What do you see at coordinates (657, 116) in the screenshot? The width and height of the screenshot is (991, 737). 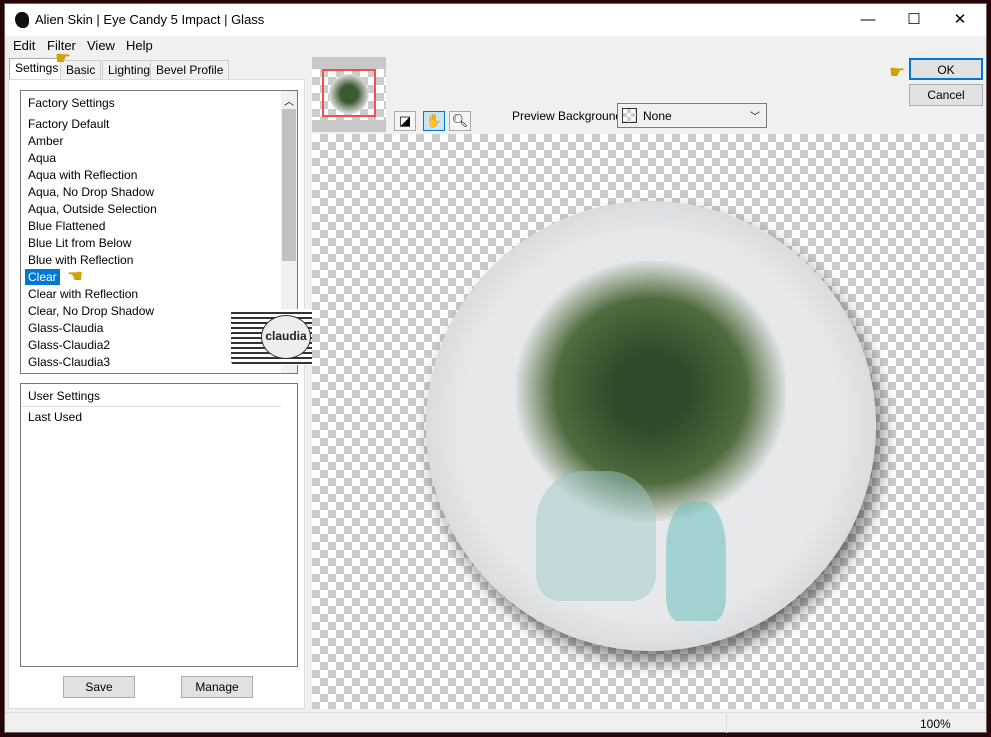 I see `dropdown-value: None` at bounding box center [657, 116].